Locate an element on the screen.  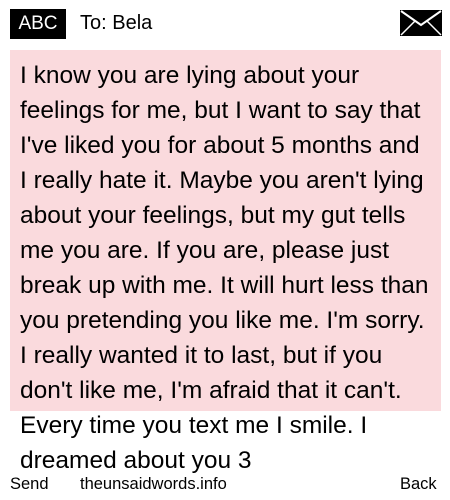
site-watermark: theunsaidwords.info is located at coordinates (153, 484).